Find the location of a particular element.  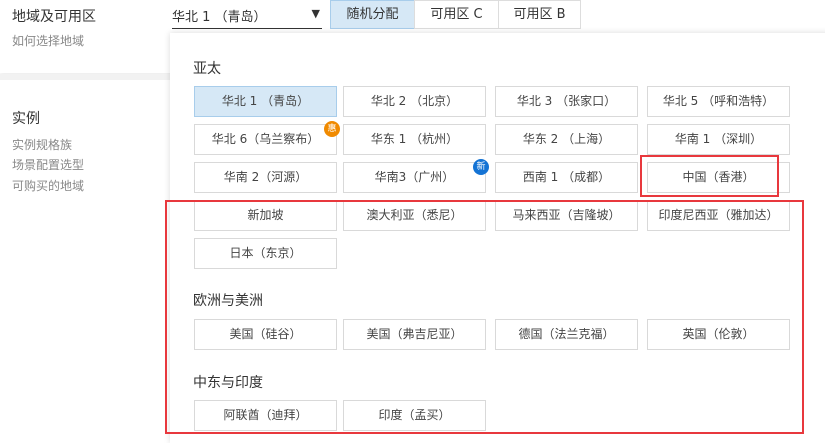

scenario-config-link: 场景配置选型 is located at coordinates (48, 164).